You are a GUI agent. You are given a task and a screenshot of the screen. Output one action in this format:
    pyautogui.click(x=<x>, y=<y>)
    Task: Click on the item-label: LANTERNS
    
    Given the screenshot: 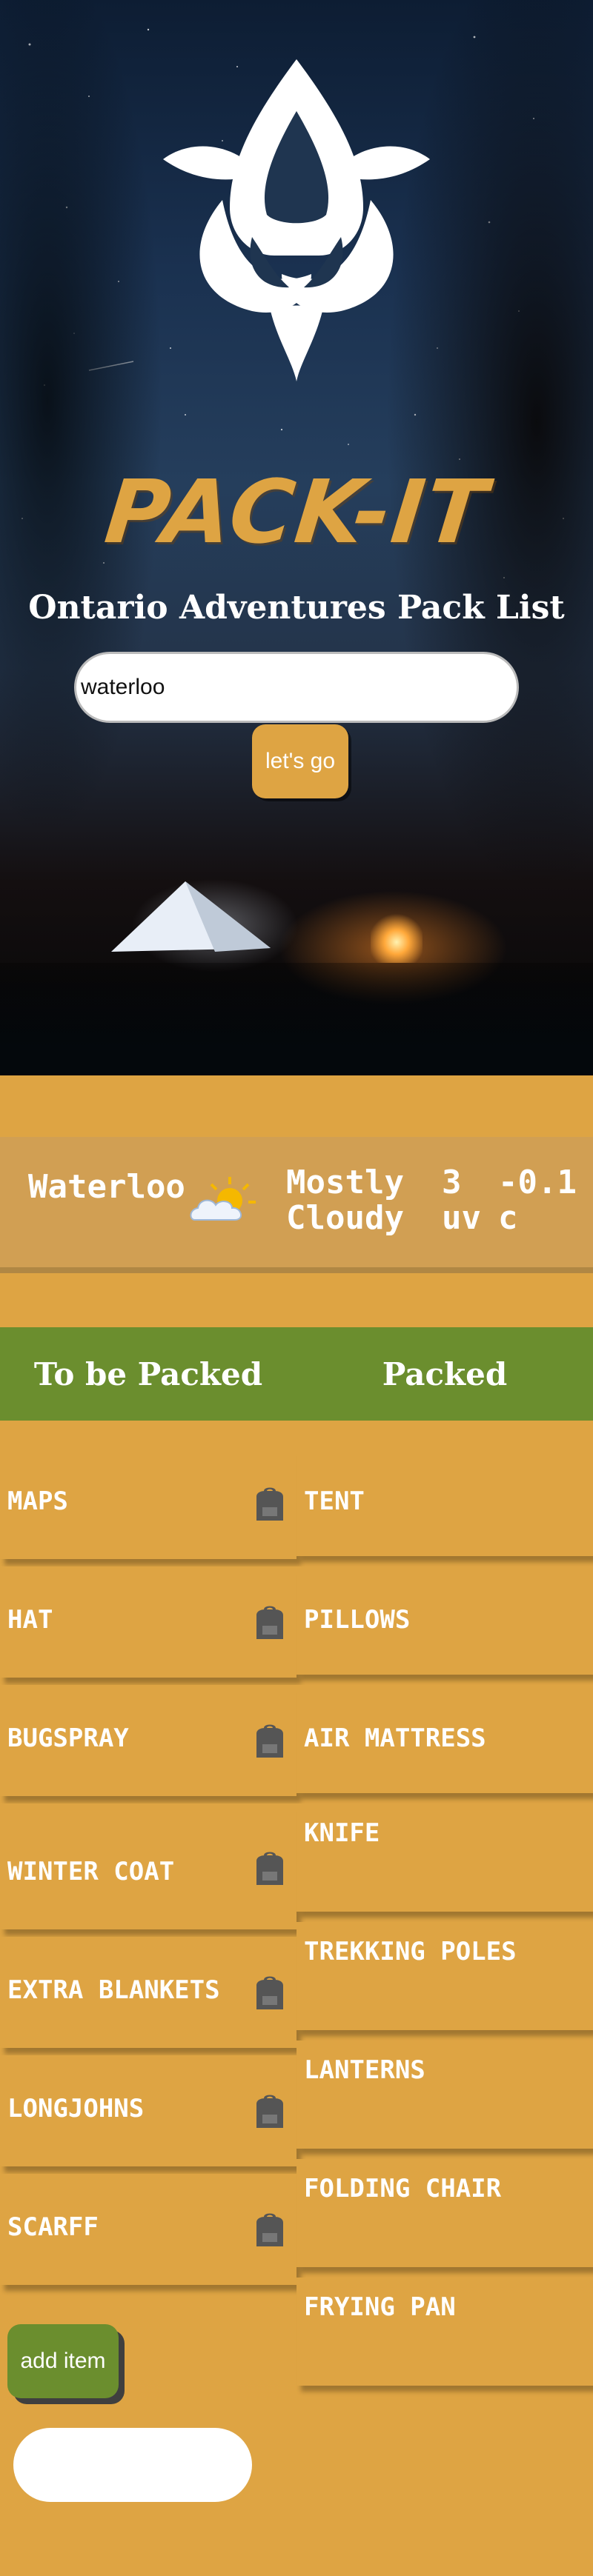 What is the action you would take?
    pyautogui.click(x=364, y=2070)
    